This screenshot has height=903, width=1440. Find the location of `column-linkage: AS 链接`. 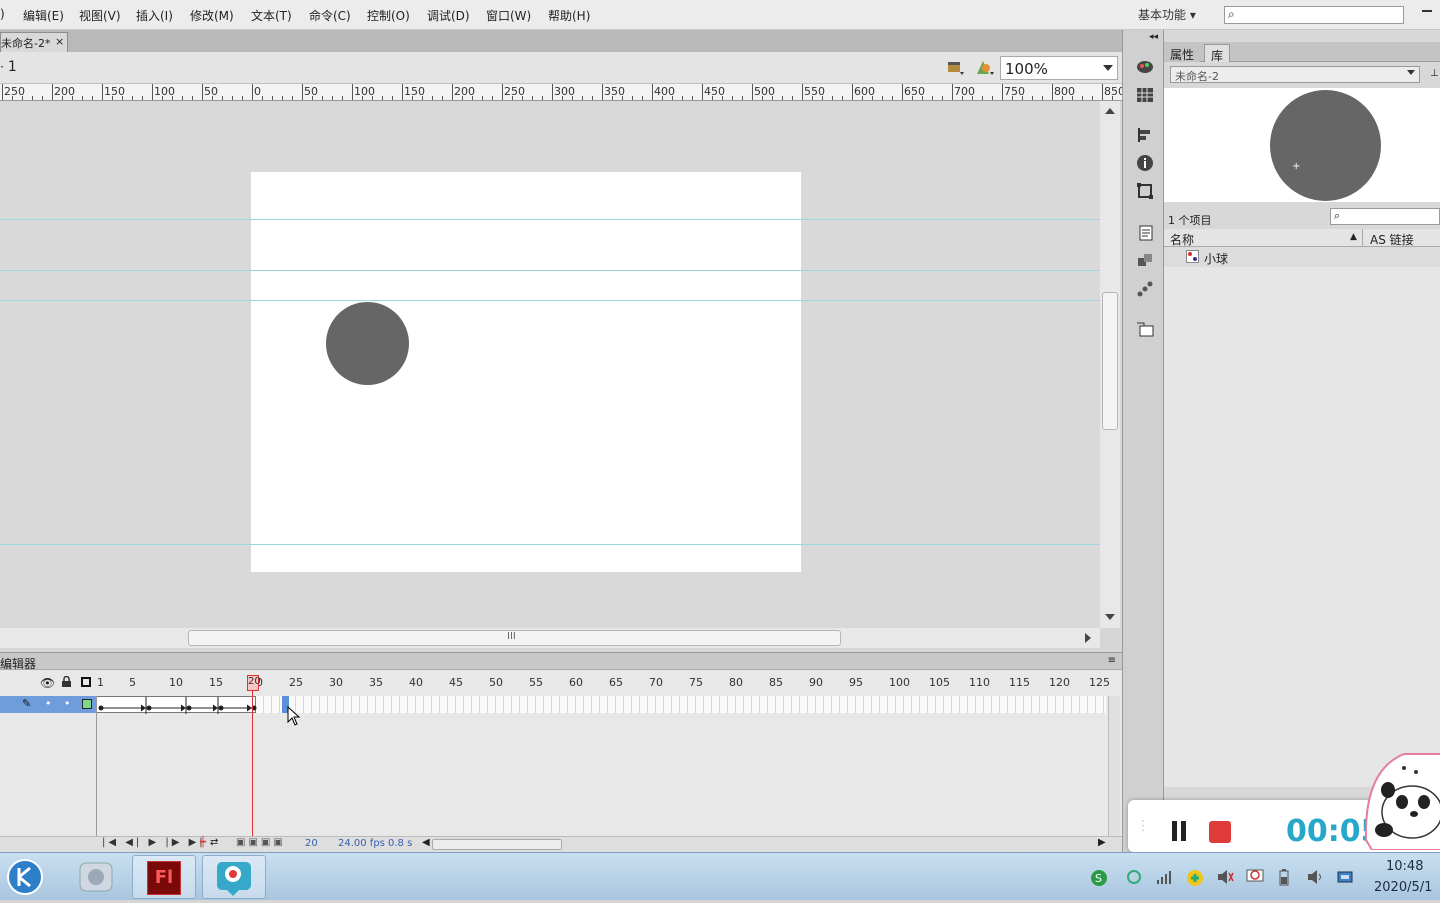

column-linkage: AS 链接 is located at coordinates (1392, 239).